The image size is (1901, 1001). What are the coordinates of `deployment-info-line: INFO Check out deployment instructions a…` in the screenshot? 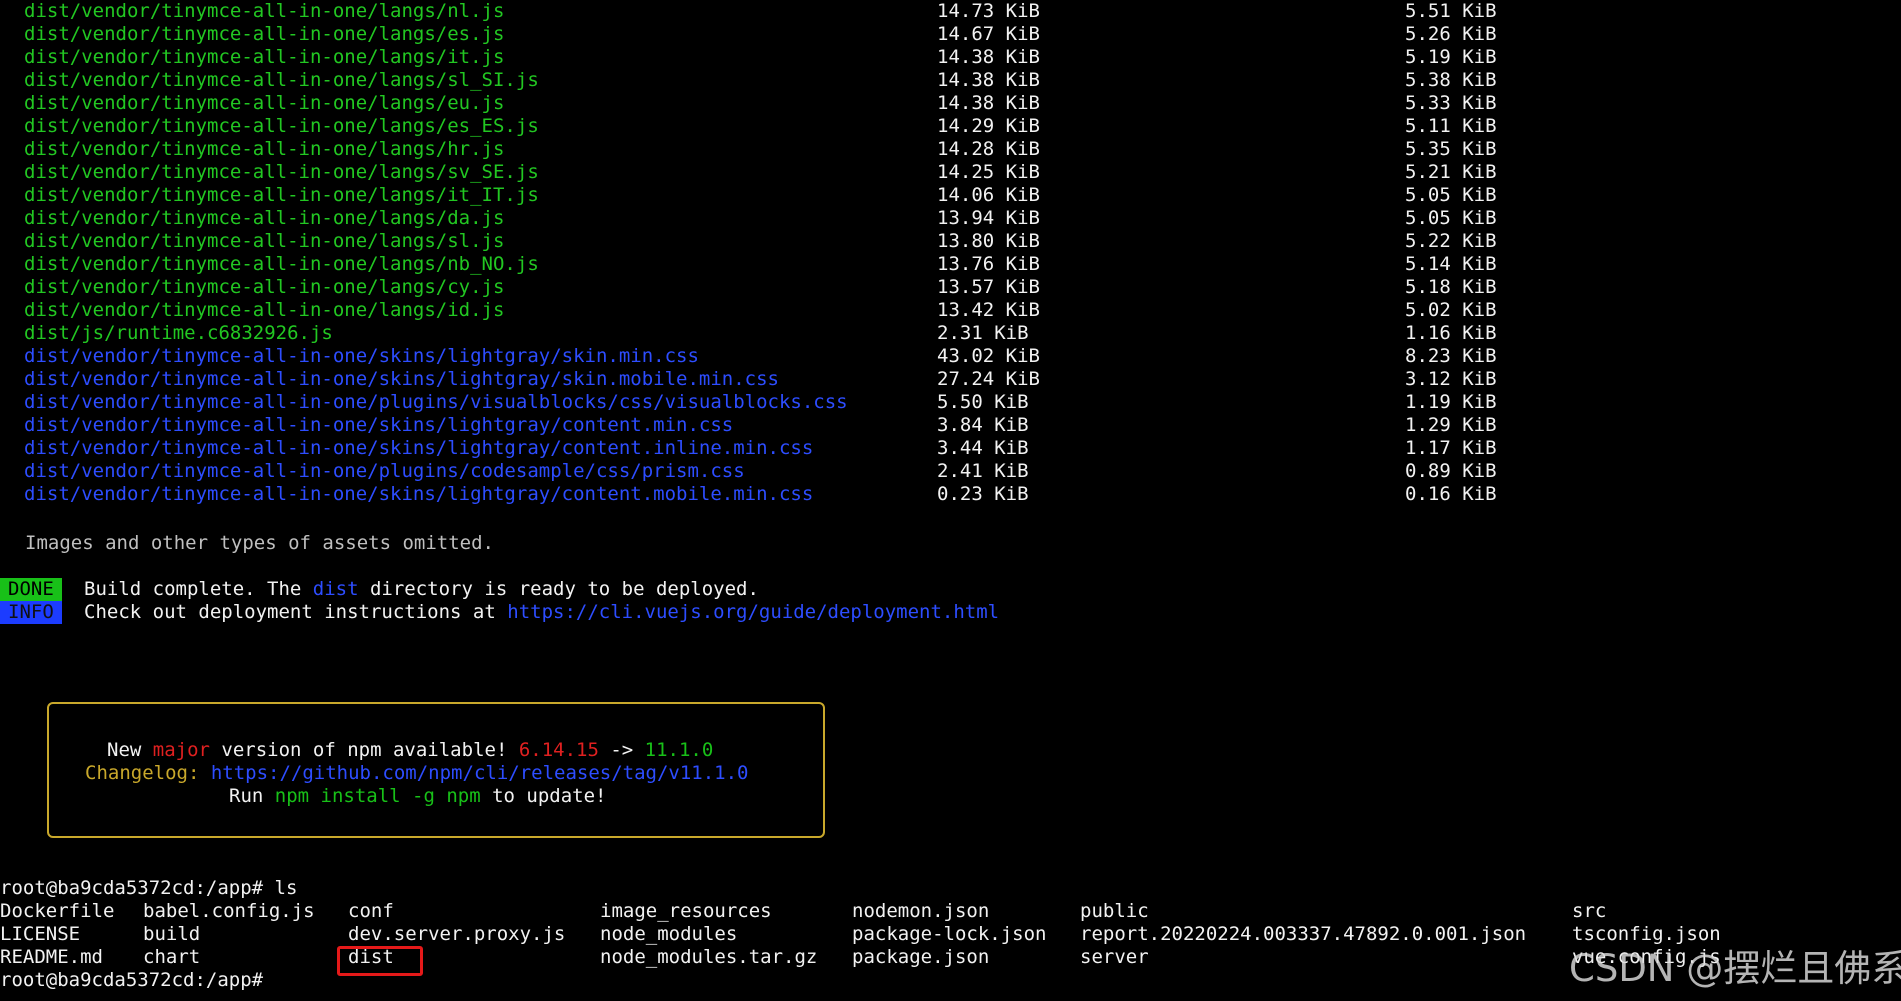 It's located at (499, 612).